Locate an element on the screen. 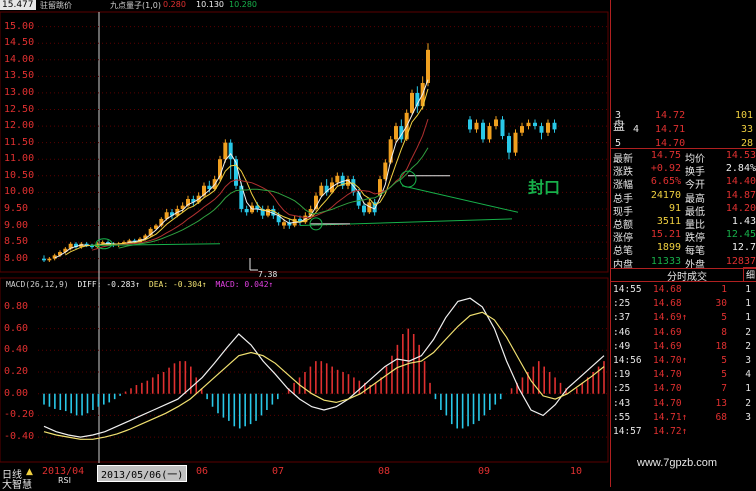 The width and height of the screenshot is (756, 491). cursor-date: 2013/05/06(一) is located at coordinates (142, 473).